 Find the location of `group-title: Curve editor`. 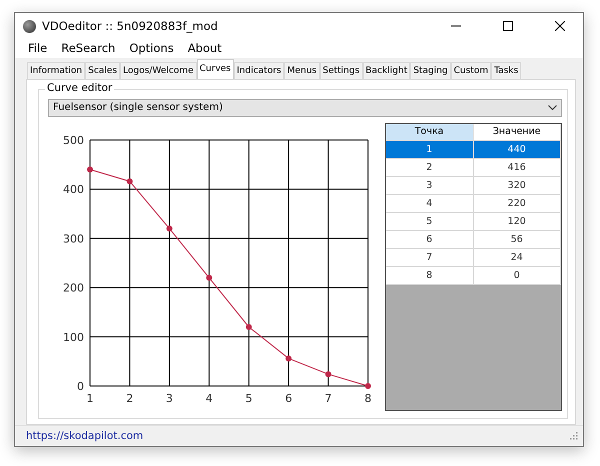

group-title: Curve editor is located at coordinates (79, 88).